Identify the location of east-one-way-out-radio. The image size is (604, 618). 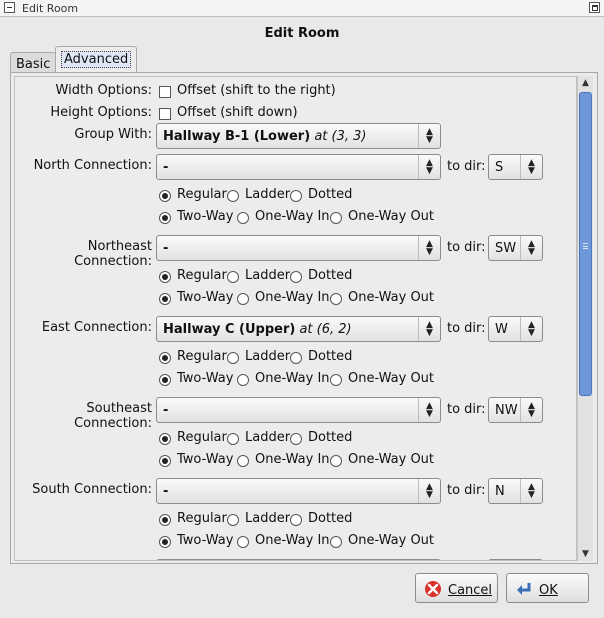
(336, 380).